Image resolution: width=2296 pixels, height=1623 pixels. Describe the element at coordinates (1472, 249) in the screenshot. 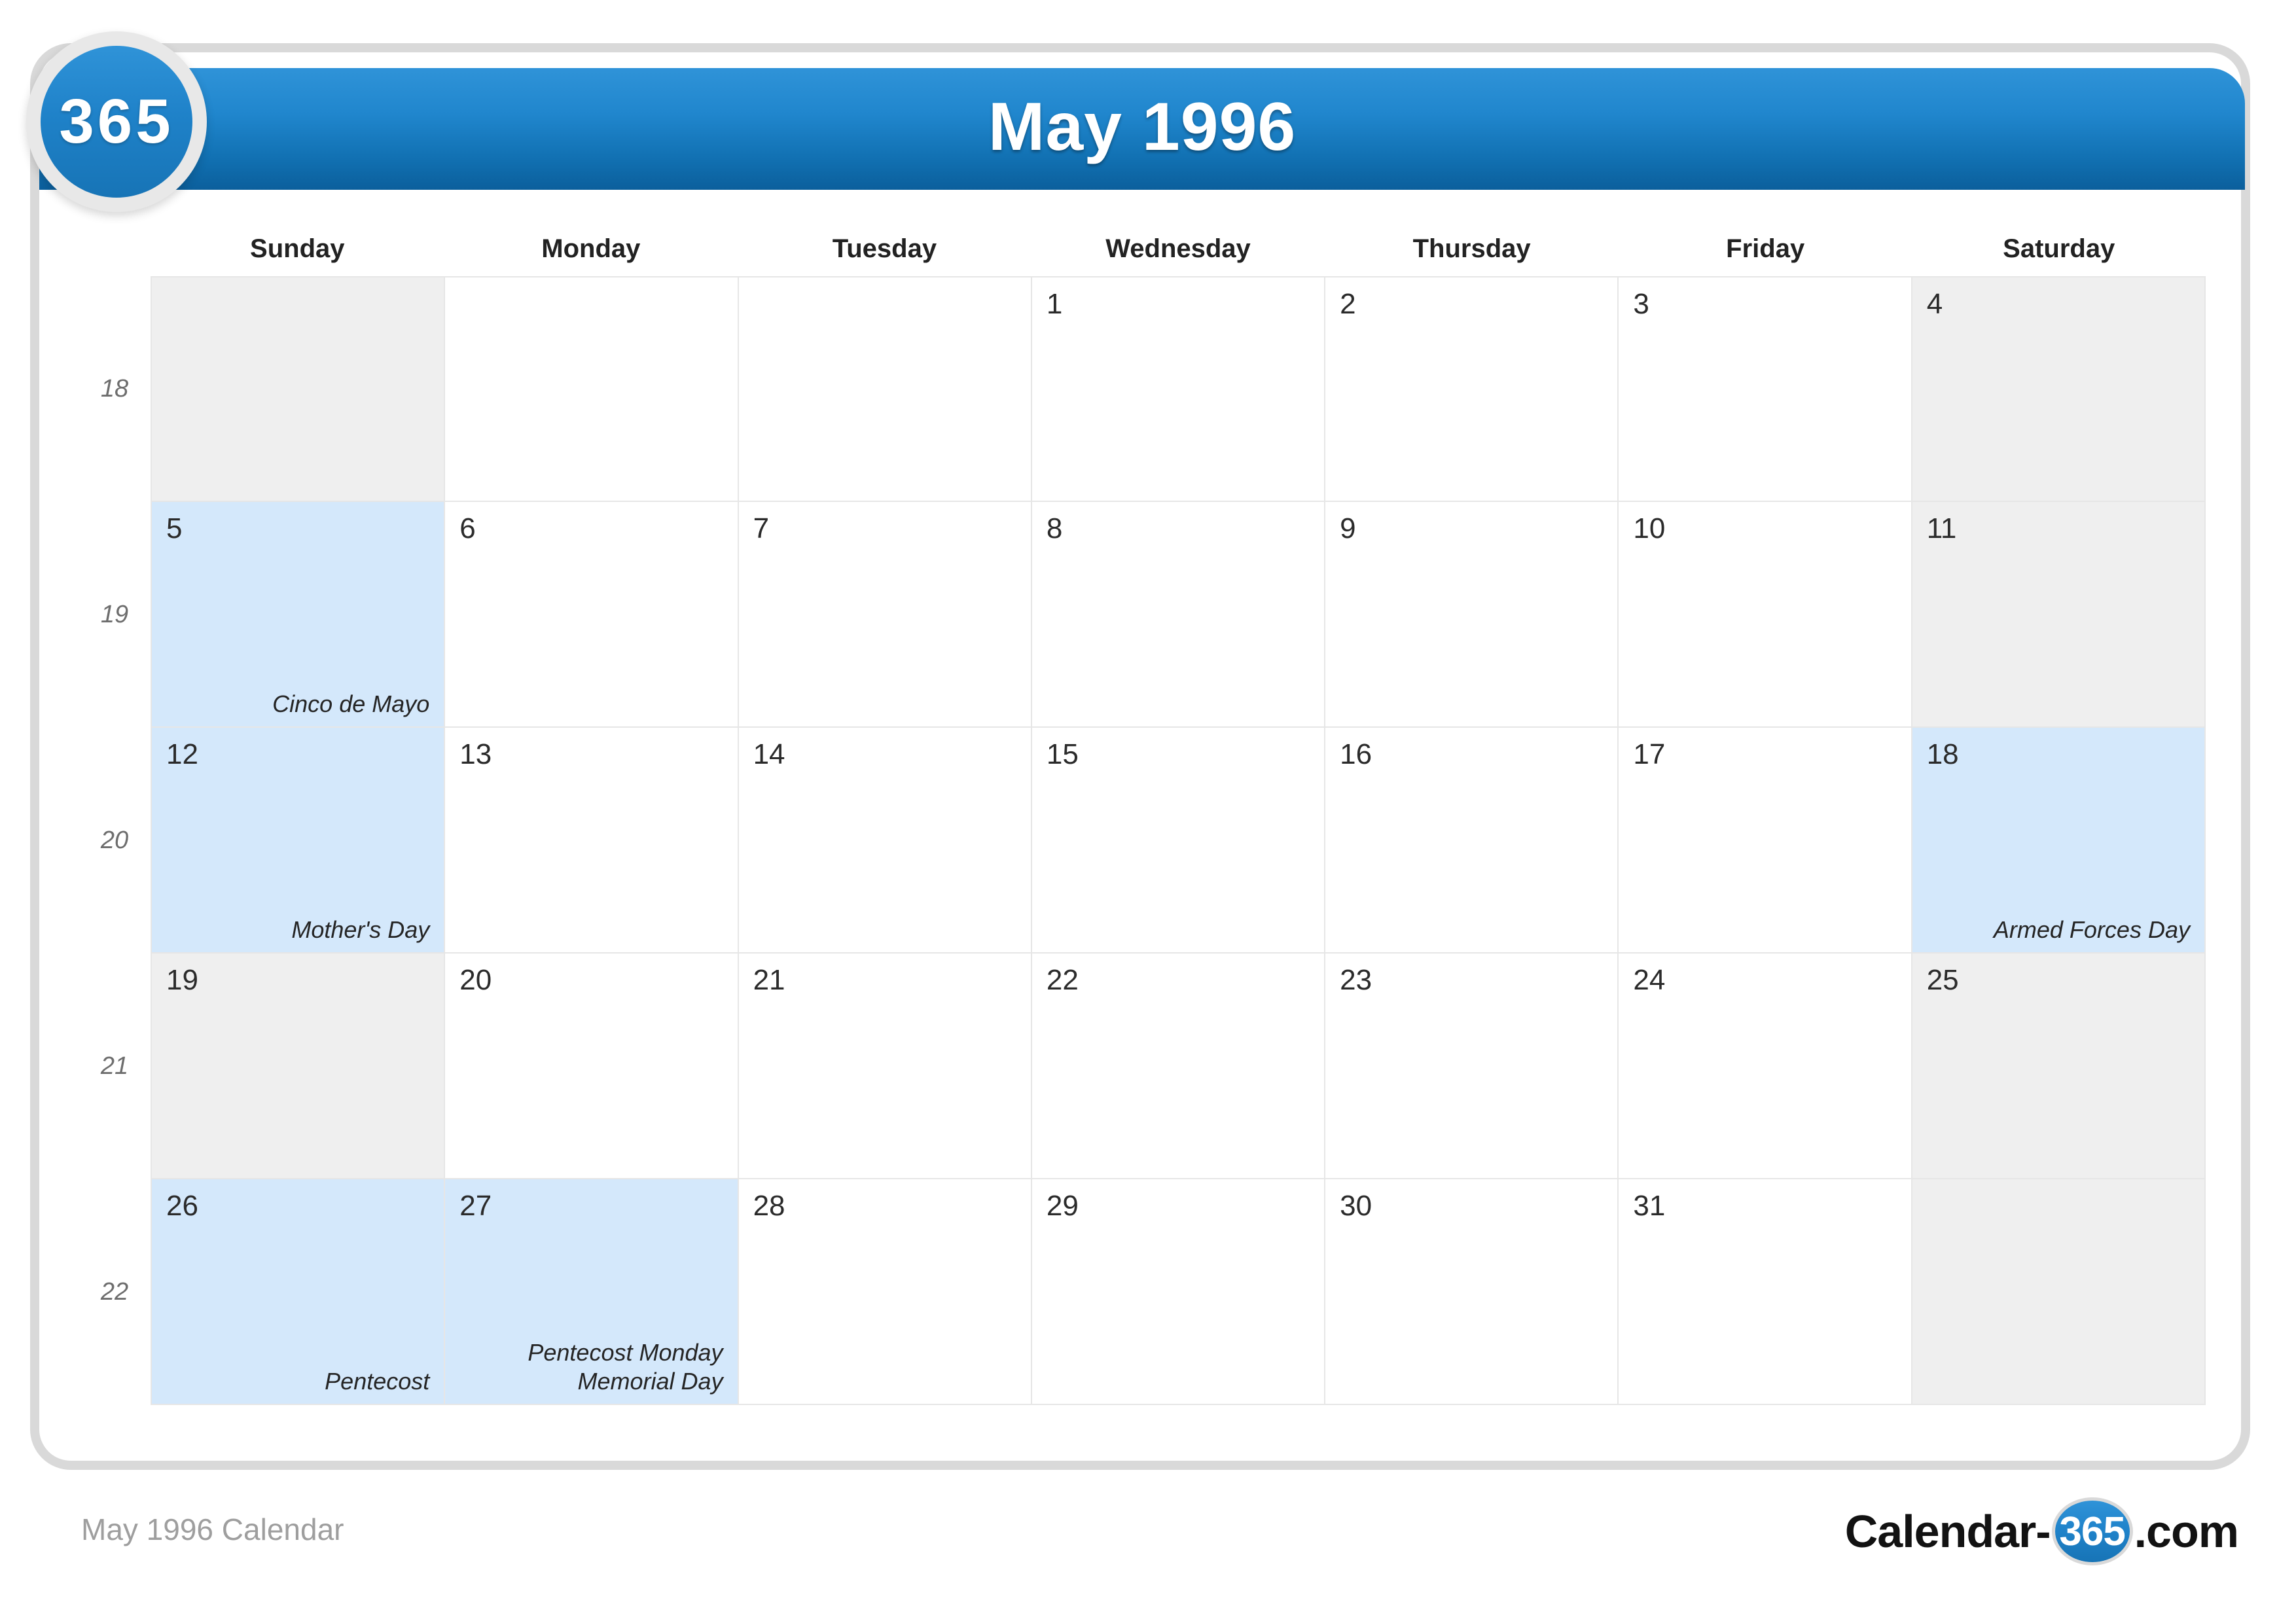

I see `weekday-header-thursday: Thursday` at that location.